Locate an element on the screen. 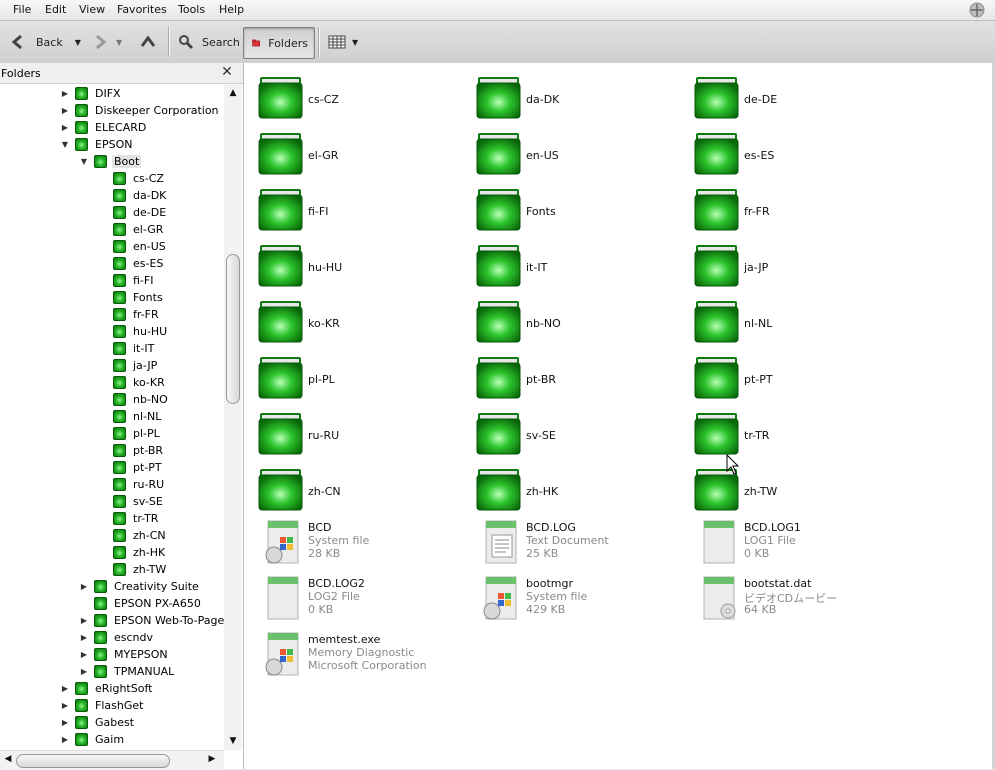 The width and height of the screenshot is (995, 770). tree-item: de-DE is located at coordinates (133, 212).